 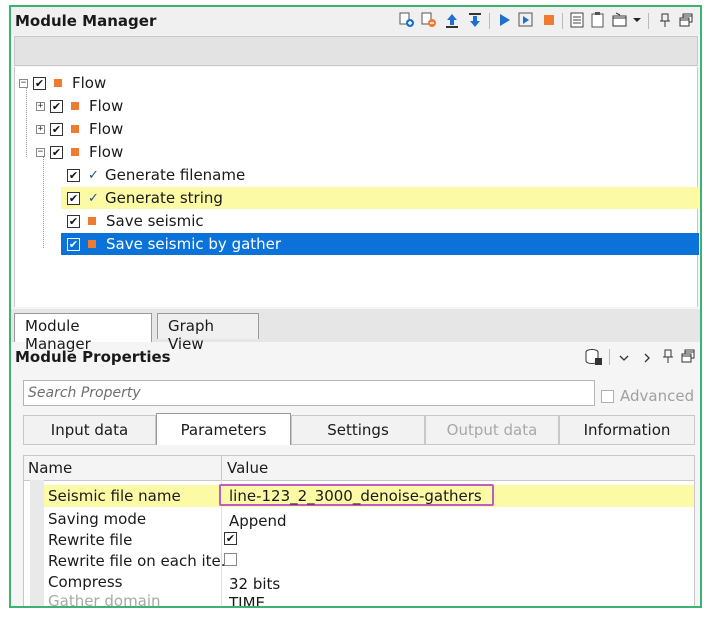 What do you see at coordinates (407, 20) in the screenshot?
I see `add-module-icon` at bounding box center [407, 20].